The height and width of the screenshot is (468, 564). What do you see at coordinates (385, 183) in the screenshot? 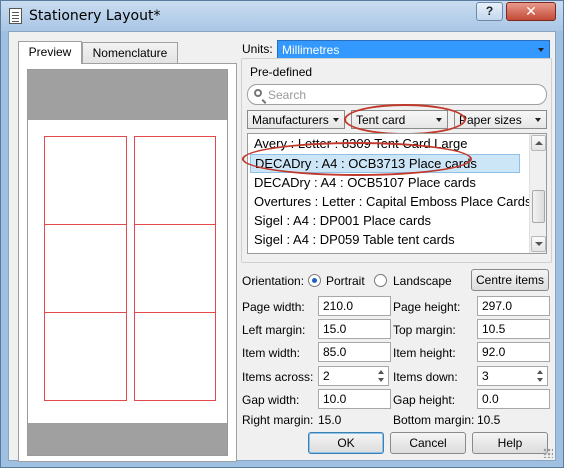
I see `list-item: DECADry : A4 : OCB5107 Place cards` at bounding box center [385, 183].